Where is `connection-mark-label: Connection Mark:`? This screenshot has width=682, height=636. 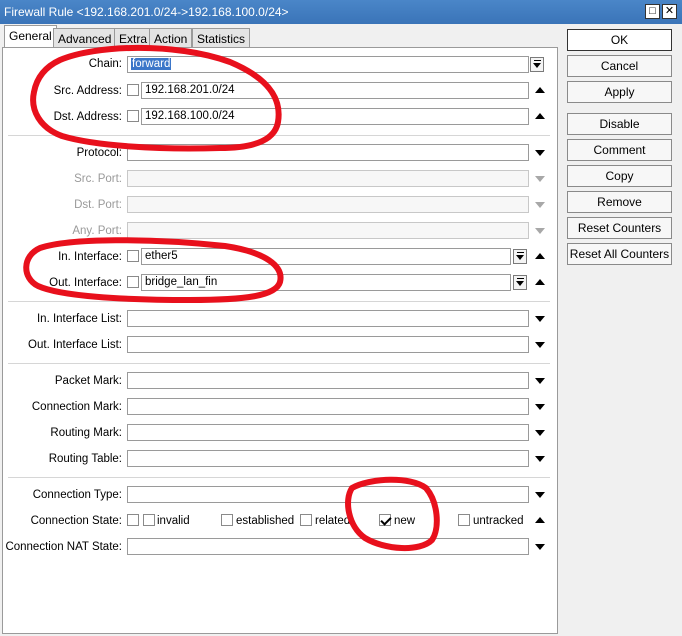 connection-mark-label: Connection Mark: is located at coordinates (76, 407).